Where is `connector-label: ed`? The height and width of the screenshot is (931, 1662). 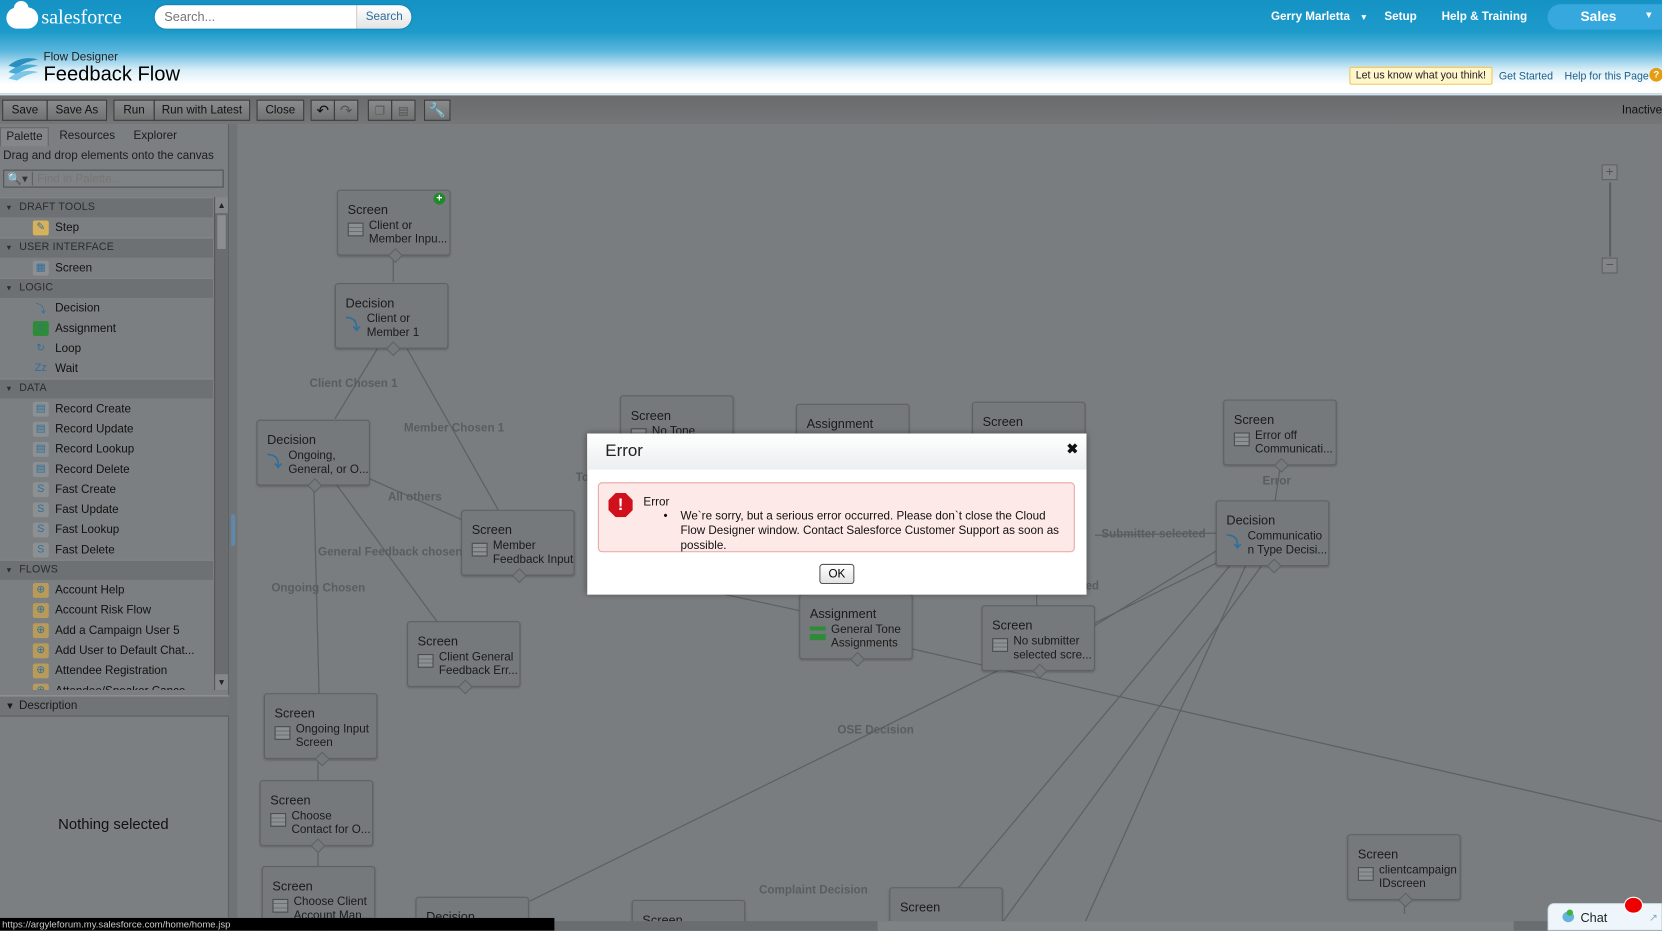
connector-label: ed is located at coordinates (1092, 586).